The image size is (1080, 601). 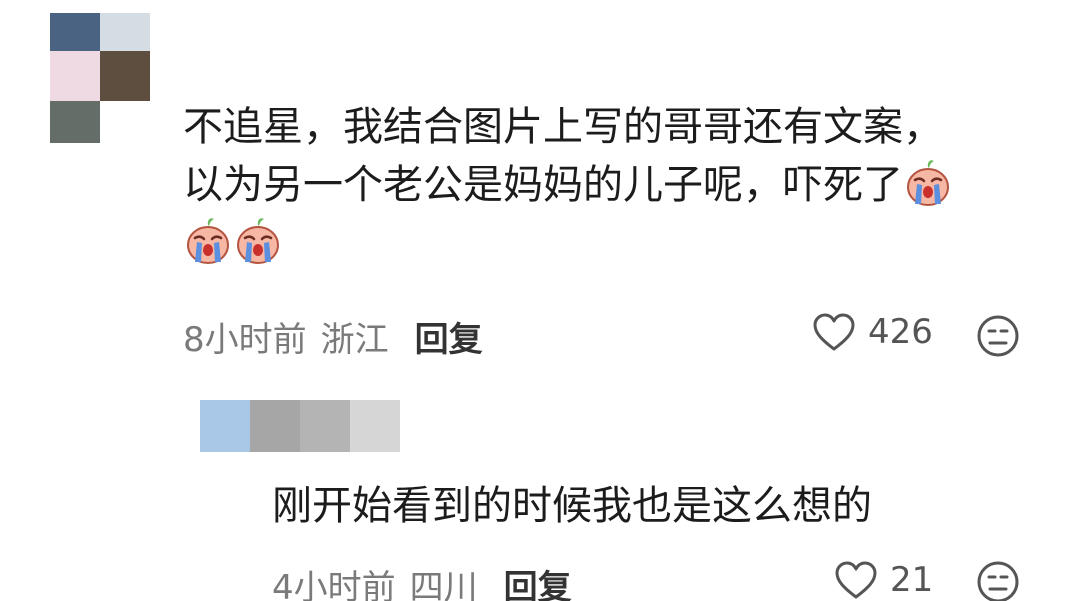 I want to click on like-button: 426, so click(x=872, y=332).